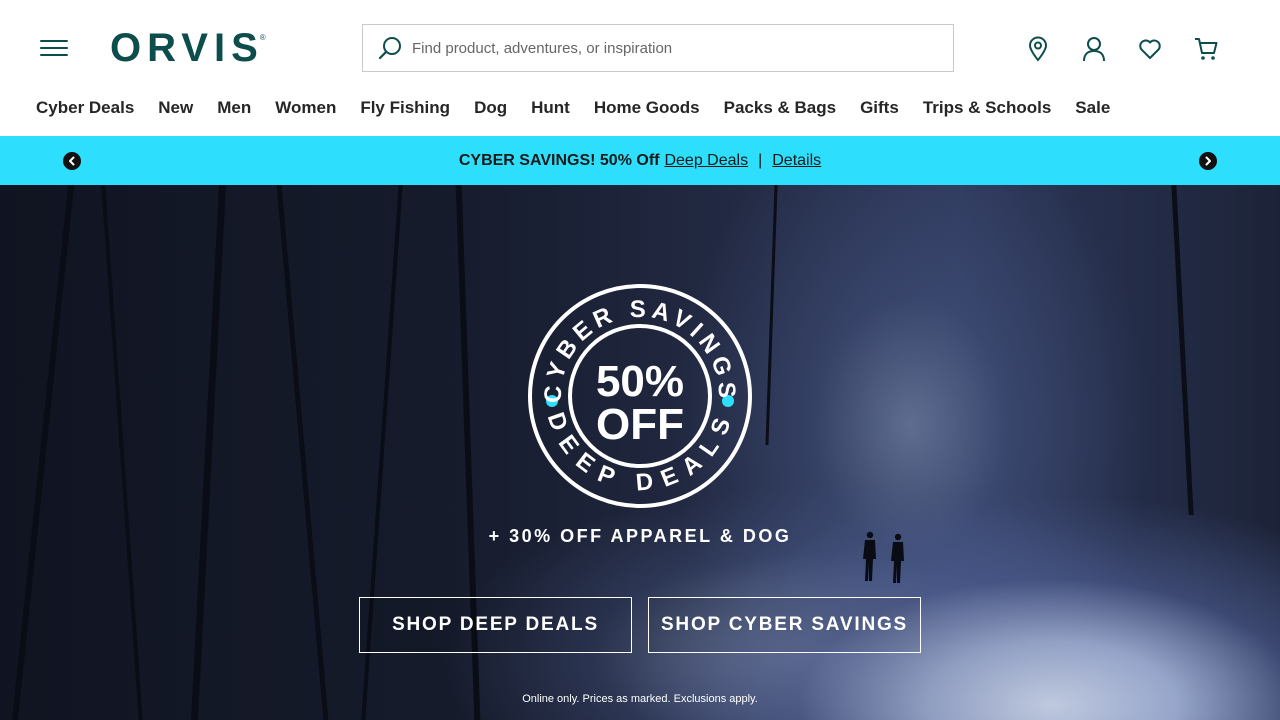  I want to click on shop-deep-deals-button: SHOP DEEP DEALS, so click(495, 625).